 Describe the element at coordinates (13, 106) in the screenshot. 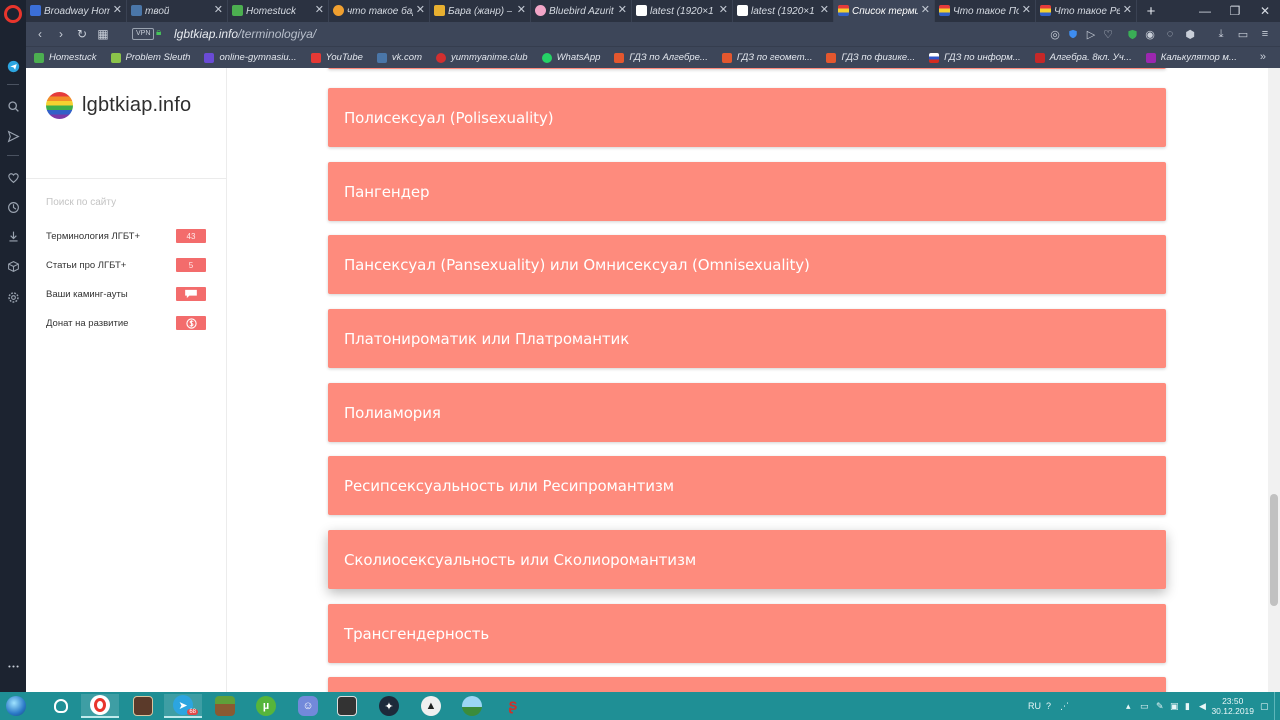

I see `search-icon` at that location.